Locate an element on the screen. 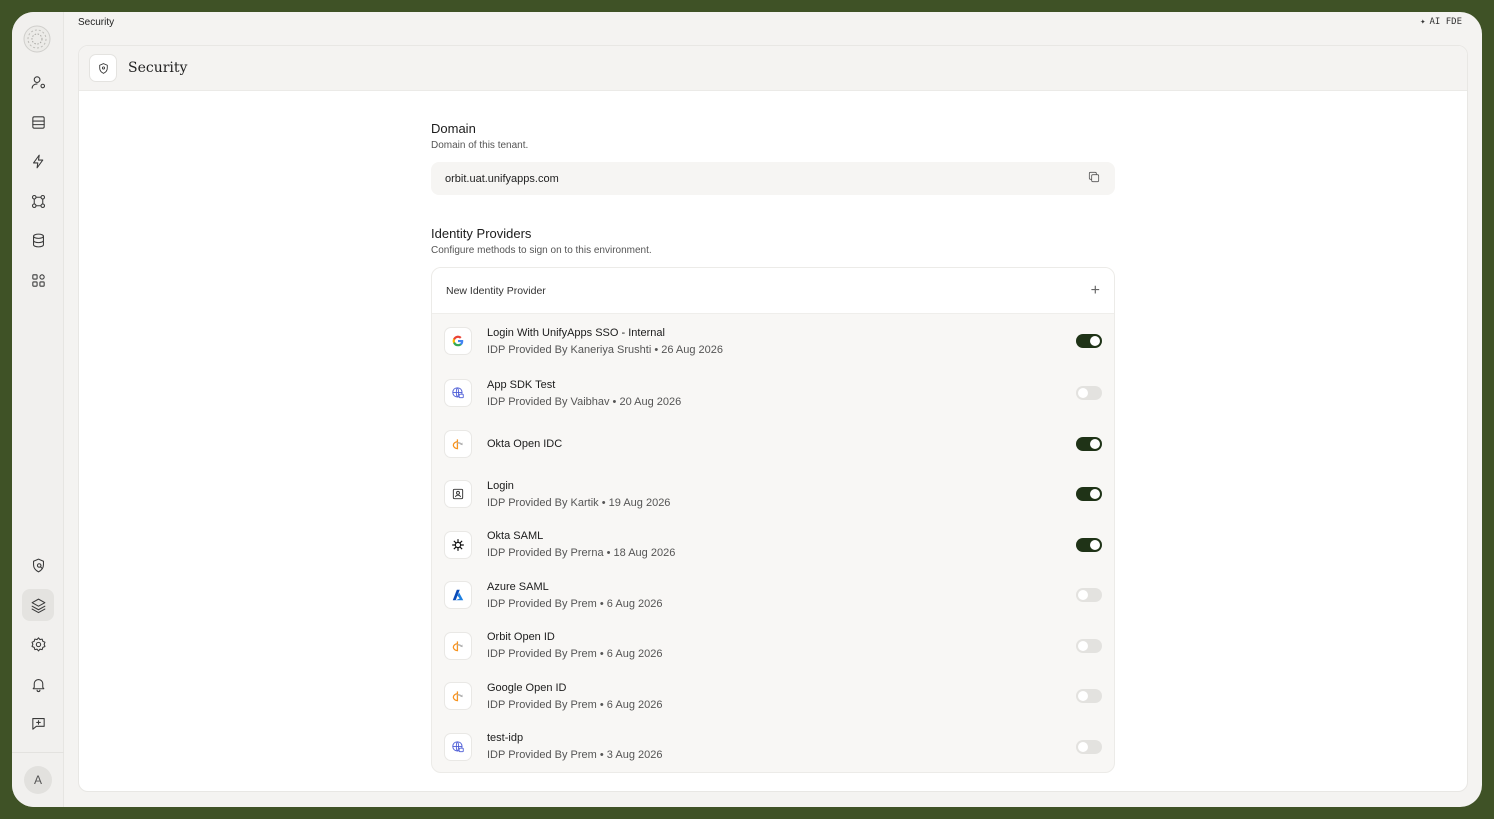 The height and width of the screenshot is (819, 1494). sidebar-item-feedback is located at coordinates (38, 723).